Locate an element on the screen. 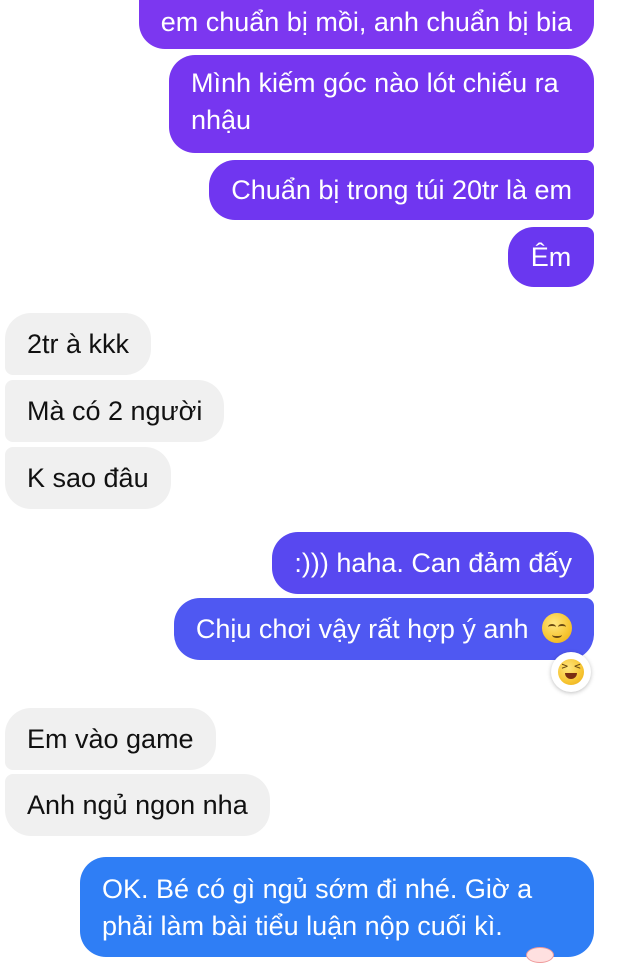 The height and width of the screenshot is (963, 636). message-bubble-received: K sao đâu is located at coordinates (88, 478).